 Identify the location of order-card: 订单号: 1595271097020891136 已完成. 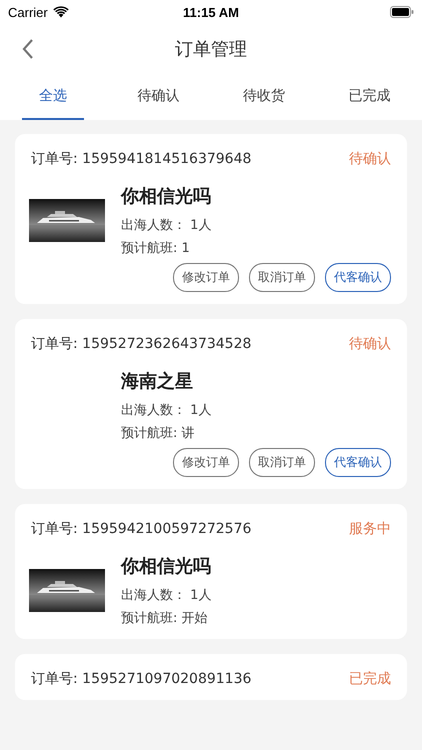
(211, 677).